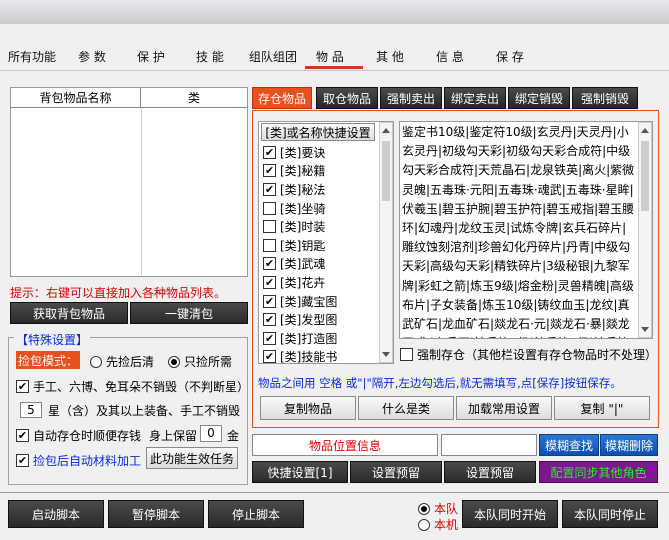  Describe the element at coordinates (189, 313) in the screenshot. I see `clean-bag-button: 一键清包` at that location.